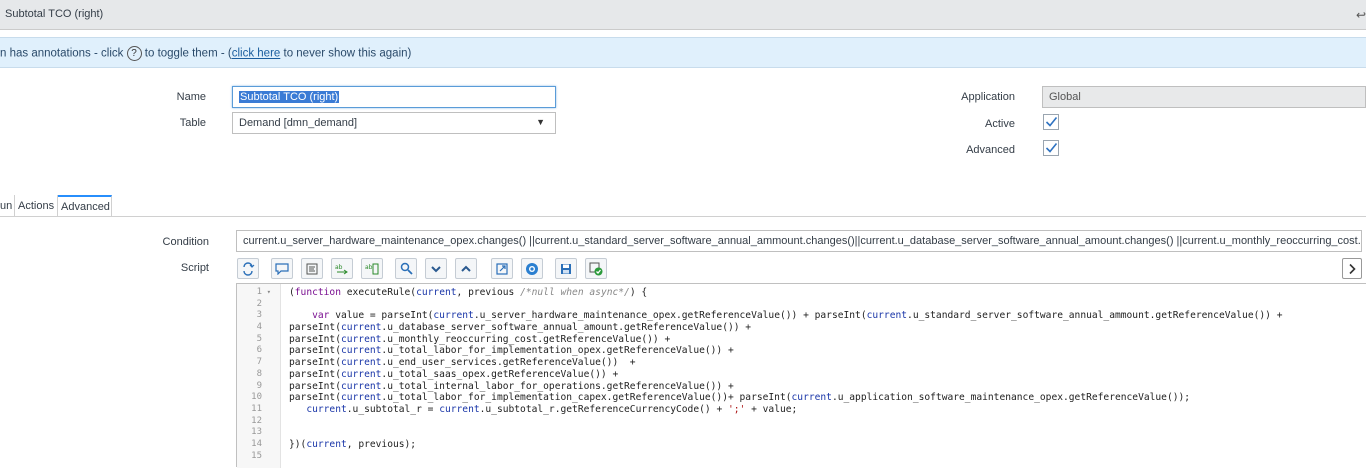 The image size is (1366, 468). Describe the element at coordinates (194, 268) in the screenshot. I see `script-label: Script` at that location.